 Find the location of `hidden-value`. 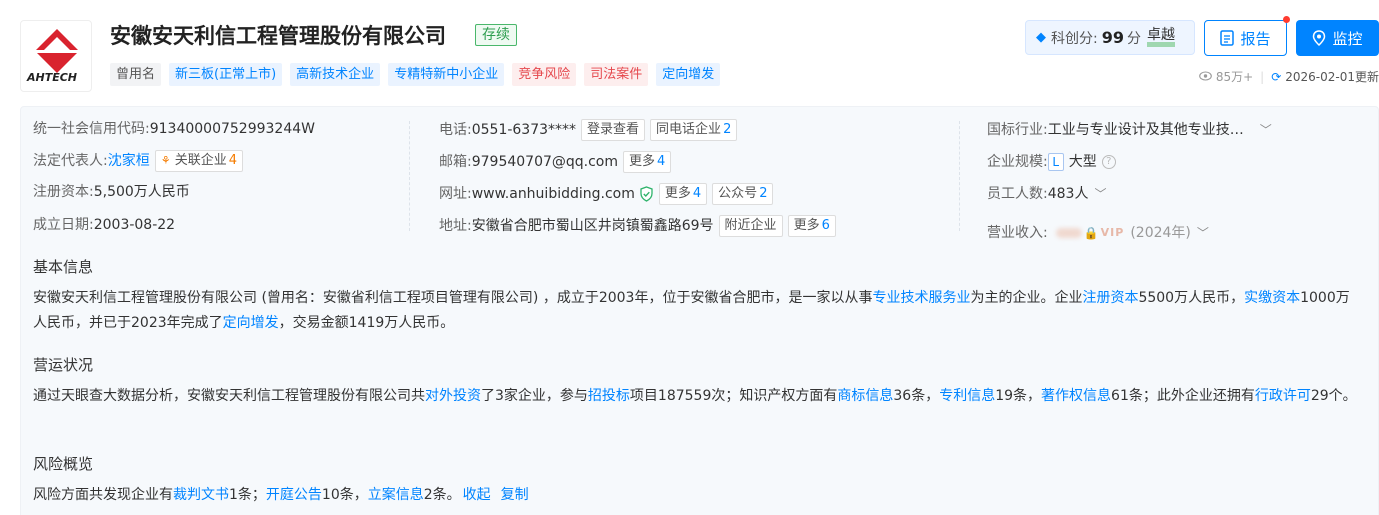

hidden-value is located at coordinates (1068, 233).